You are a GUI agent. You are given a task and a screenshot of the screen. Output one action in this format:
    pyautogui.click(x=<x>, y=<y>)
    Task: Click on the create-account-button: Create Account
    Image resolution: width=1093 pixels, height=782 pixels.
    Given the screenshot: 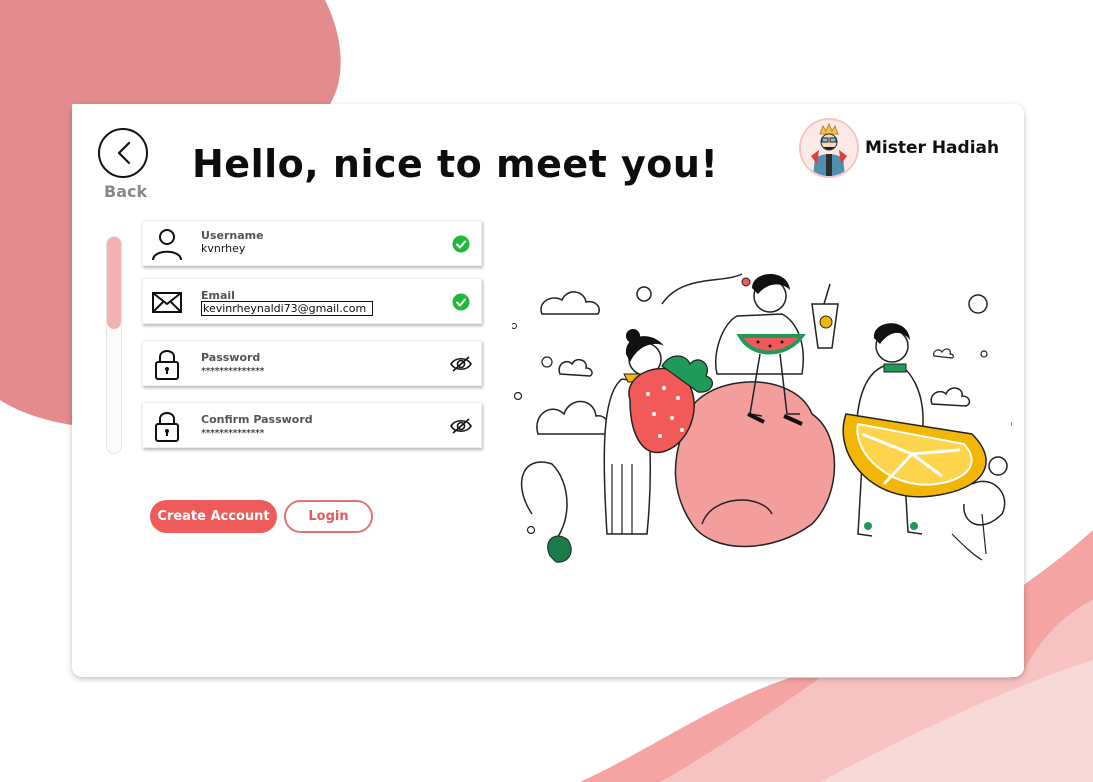 What is the action you would take?
    pyautogui.click(x=213, y=516)
    